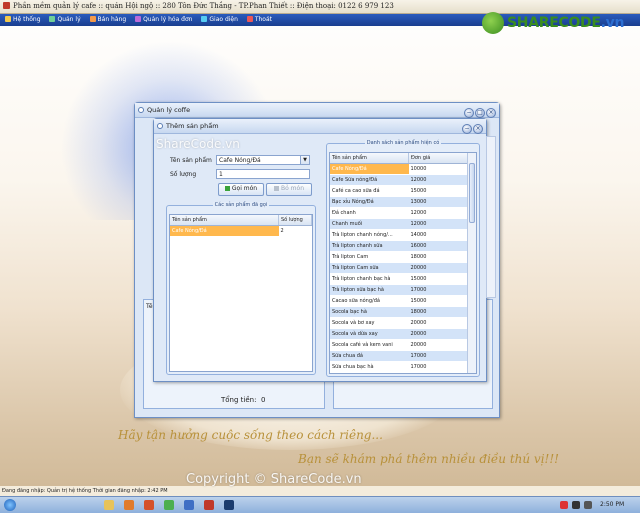 This screenshot has height=513, width=640. Describe the element at coordinates (369, 345) in the screenshot. I see `product-name-cell: Socola café và kem vani` at that location.